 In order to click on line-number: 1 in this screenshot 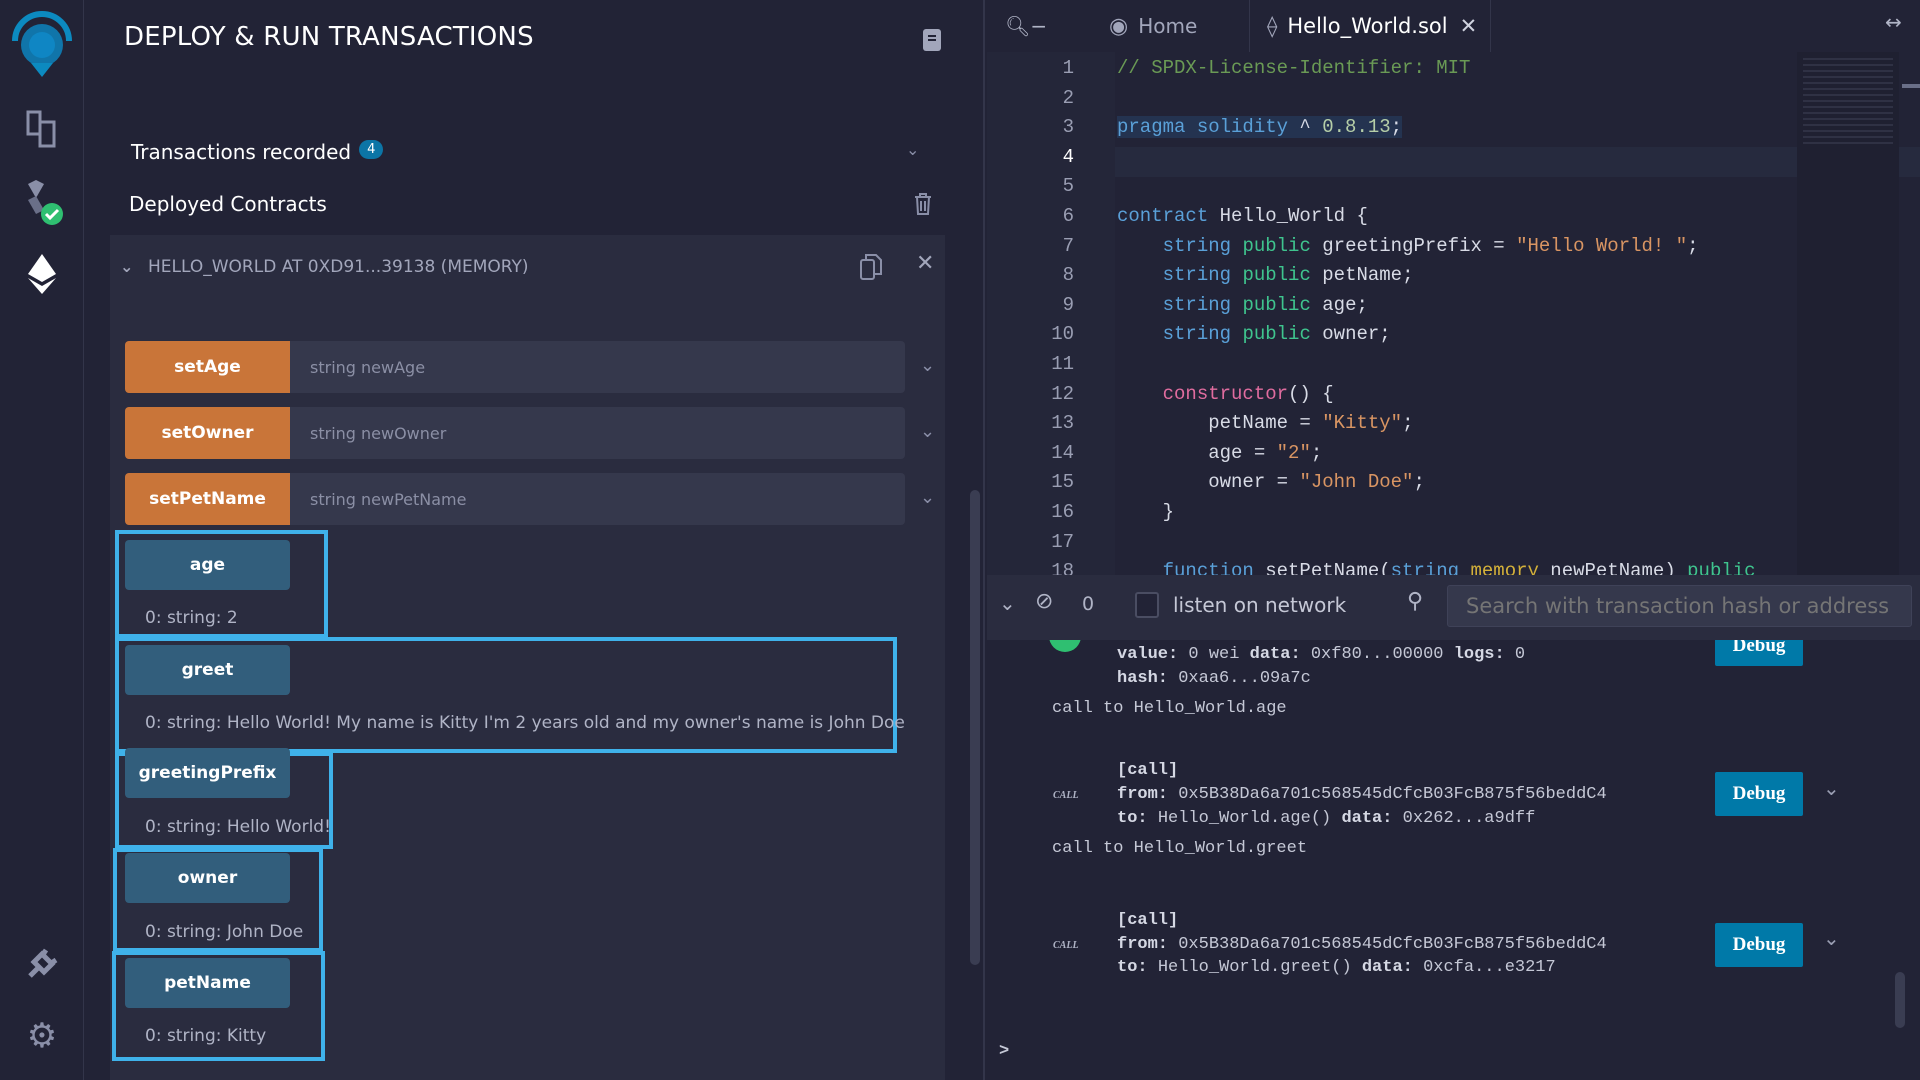, I will do `click(1068, 68)`.